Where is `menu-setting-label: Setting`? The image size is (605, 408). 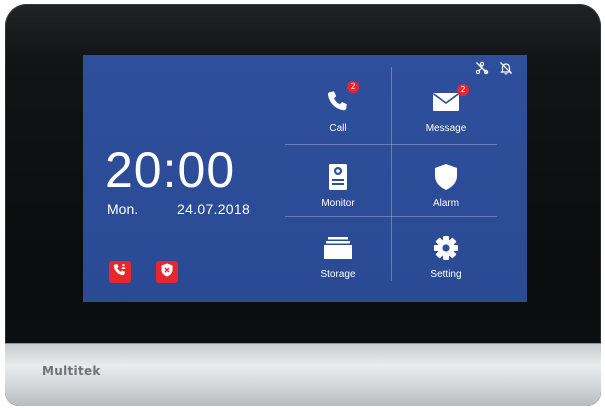 menu-setting-label: Setting is located at coordinates (446, 274).